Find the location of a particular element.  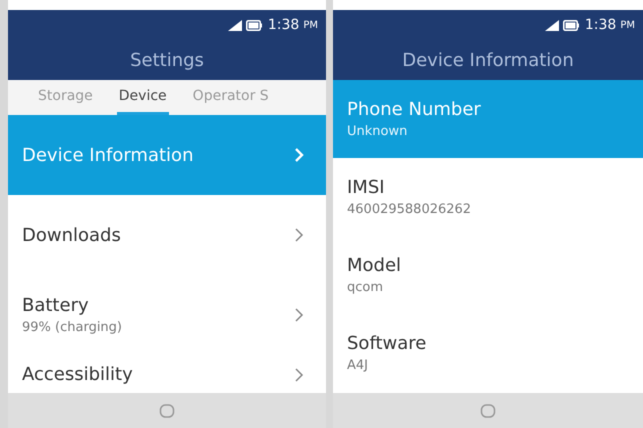

item-title: Battery is located at coordinates (56, 305).